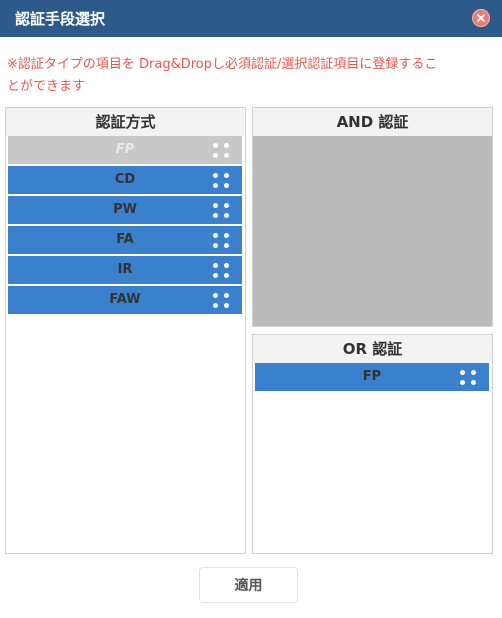 This screenshot has width=502, height=618. Describe the element at coordinates (222, 64) in the screenshot. I see `notice-line-1: ※認証タイプの項目を Drag&Dropし必須認証/選択認証項目に登録するこ` at that location.